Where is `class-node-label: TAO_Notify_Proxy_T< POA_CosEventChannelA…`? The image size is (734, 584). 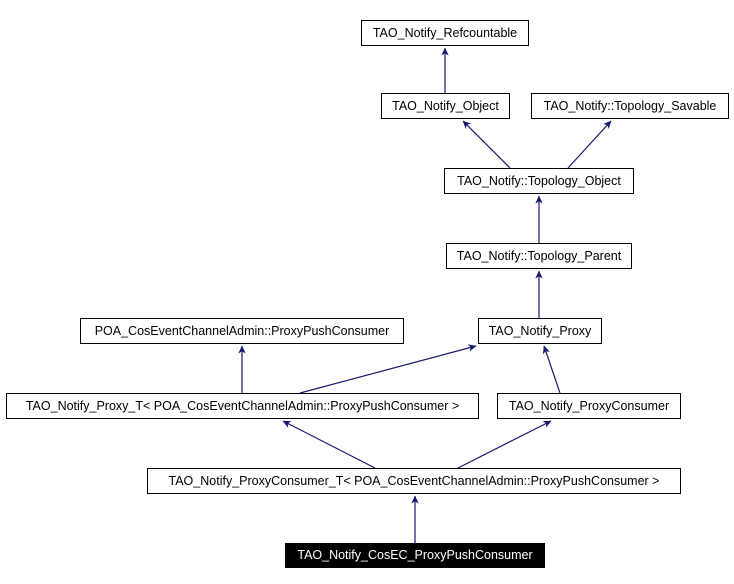 class-node-label: TAO_Notify_Proxy_T< POA_CosEventChannelA… is located at coordinates (242, 405).